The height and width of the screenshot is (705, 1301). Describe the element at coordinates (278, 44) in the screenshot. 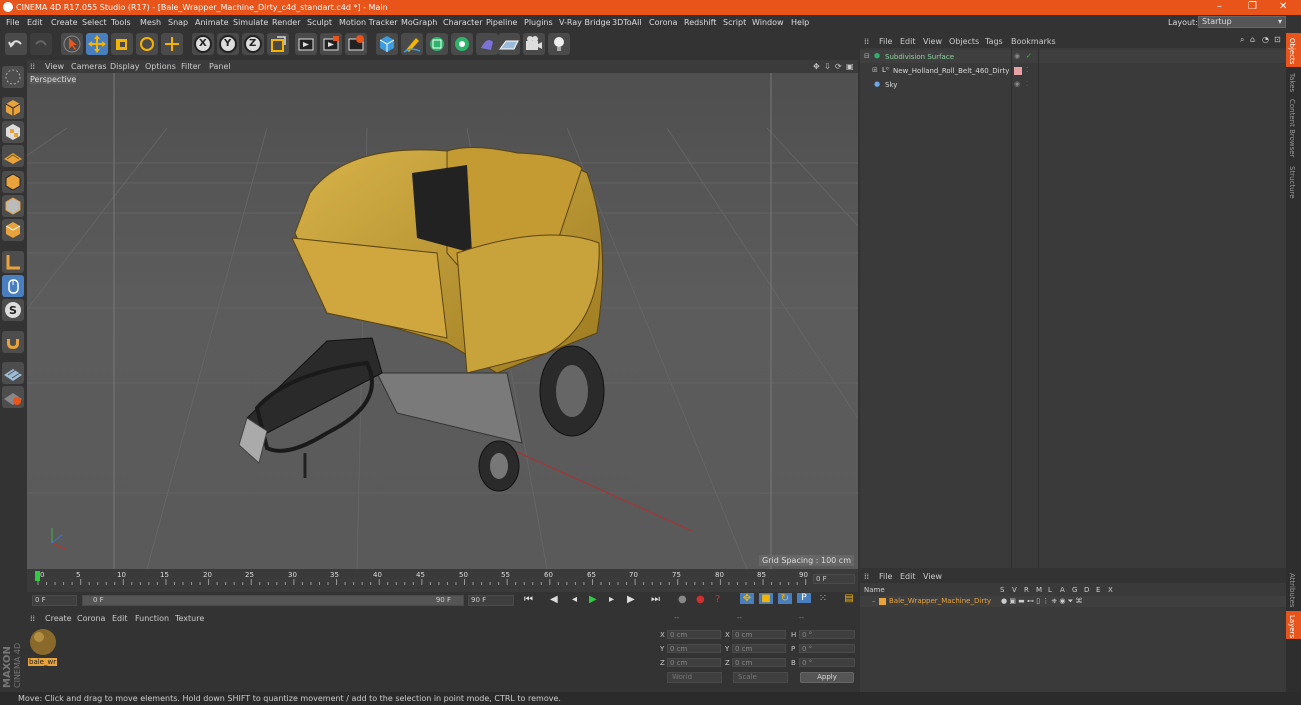

I see `coordinate-system-button` at that location.